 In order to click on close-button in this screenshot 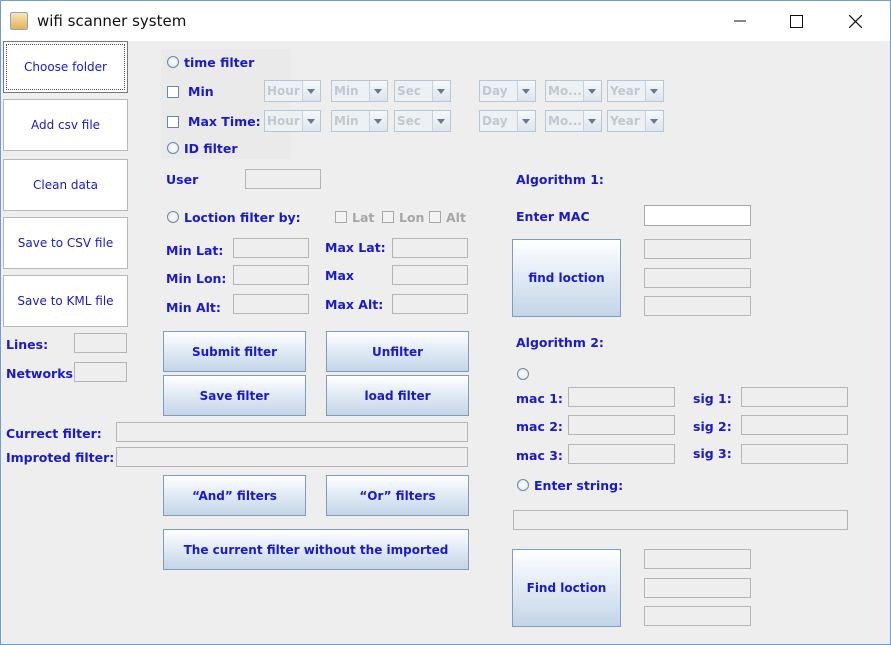, I will do `click(855, 21)`.